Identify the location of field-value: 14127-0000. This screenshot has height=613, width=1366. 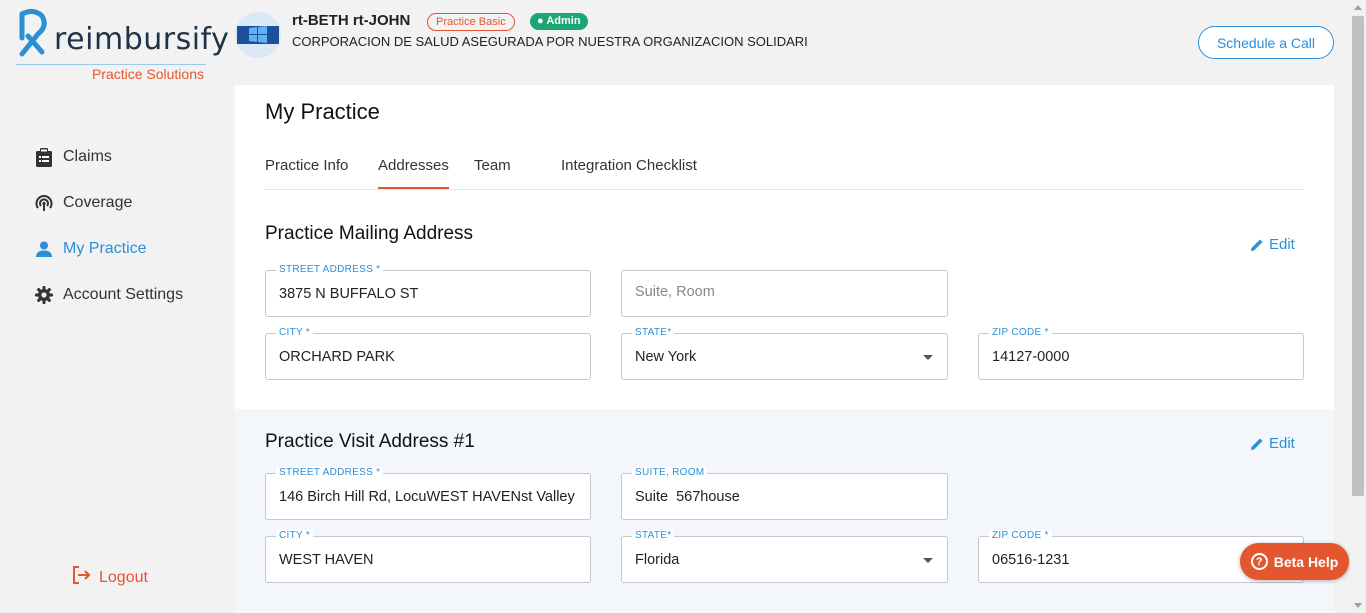
(1031, 357).